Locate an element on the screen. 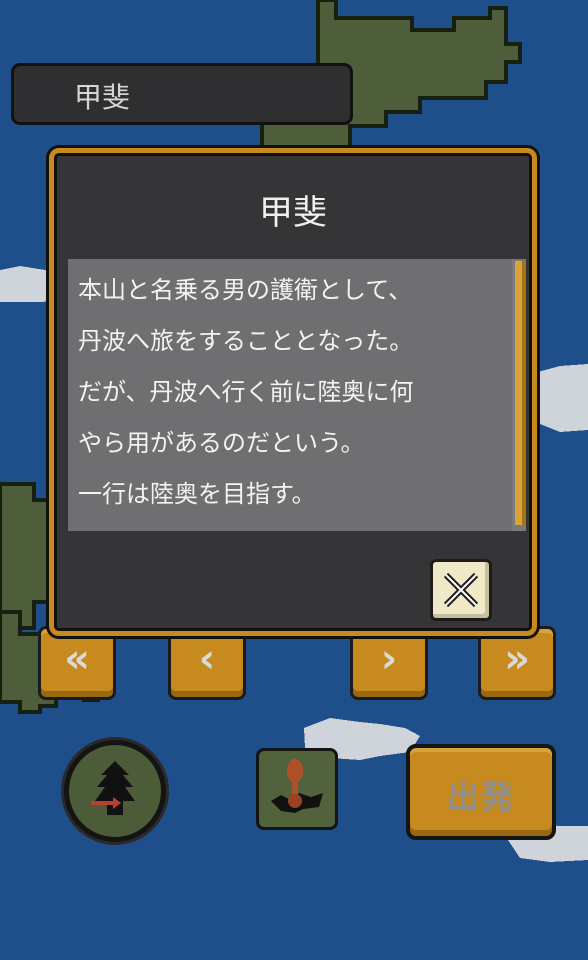 The width and height of the screenshot is (588, 960). map-pin-icon is located at coordinates (297, 786).